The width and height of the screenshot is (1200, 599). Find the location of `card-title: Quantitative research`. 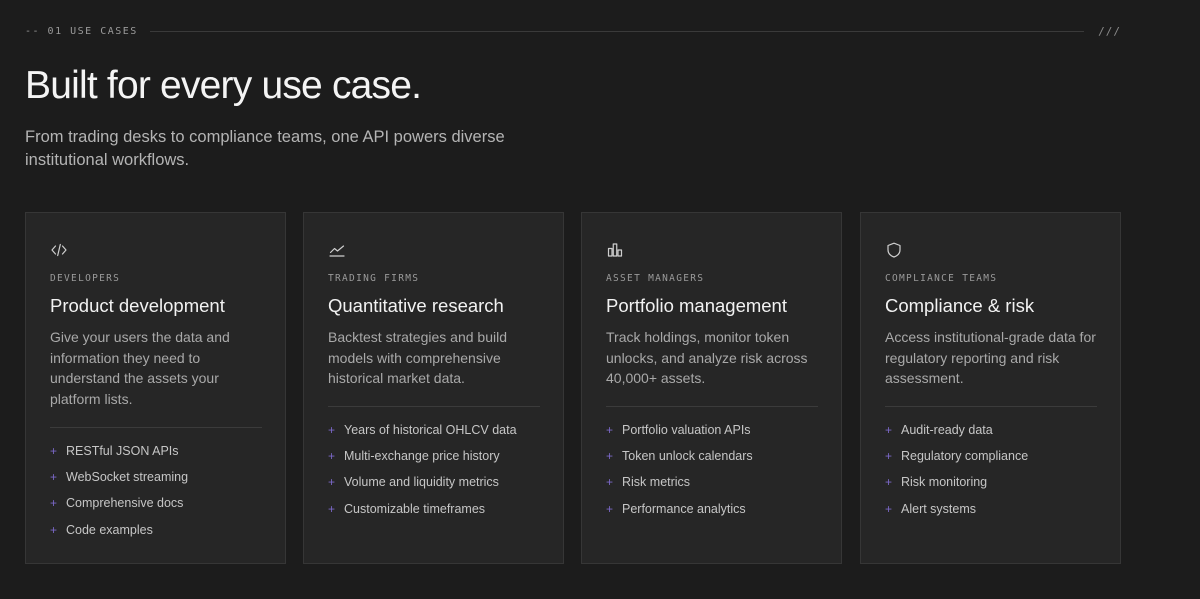

card-title: Quantitative research is located at coordinates (416, 305).